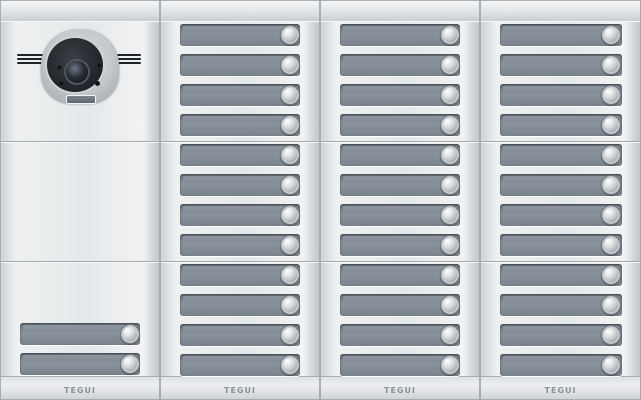 This screenshot has width=641, height=400. What do you see at coordinates (77, 72) in the screenshot?
I see `camera-lens` at bounding box center [77, 72].